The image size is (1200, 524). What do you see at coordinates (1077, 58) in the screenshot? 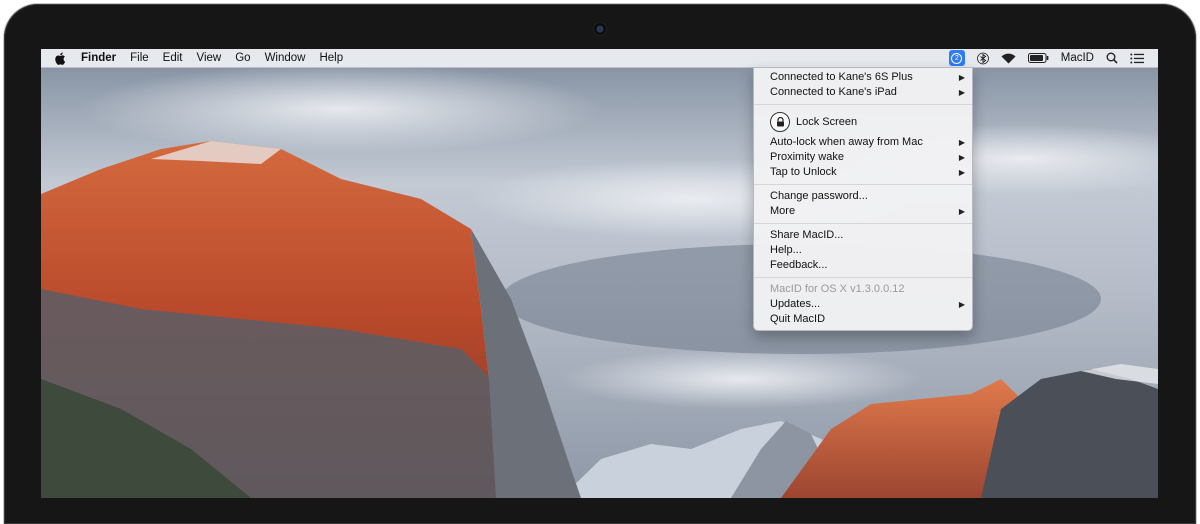
I see `status-app-label: MacID` at bounding box center [1077, 58].